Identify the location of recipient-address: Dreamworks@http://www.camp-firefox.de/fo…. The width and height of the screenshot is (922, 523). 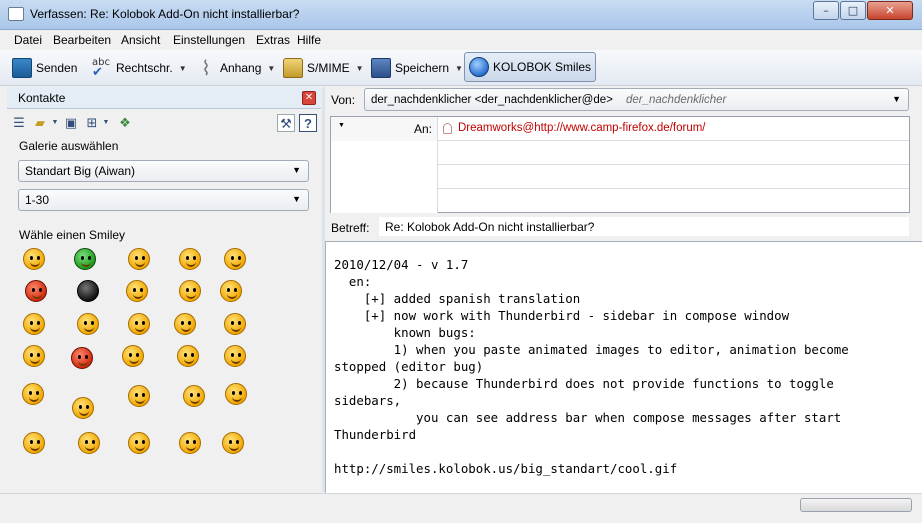
(582, 128).